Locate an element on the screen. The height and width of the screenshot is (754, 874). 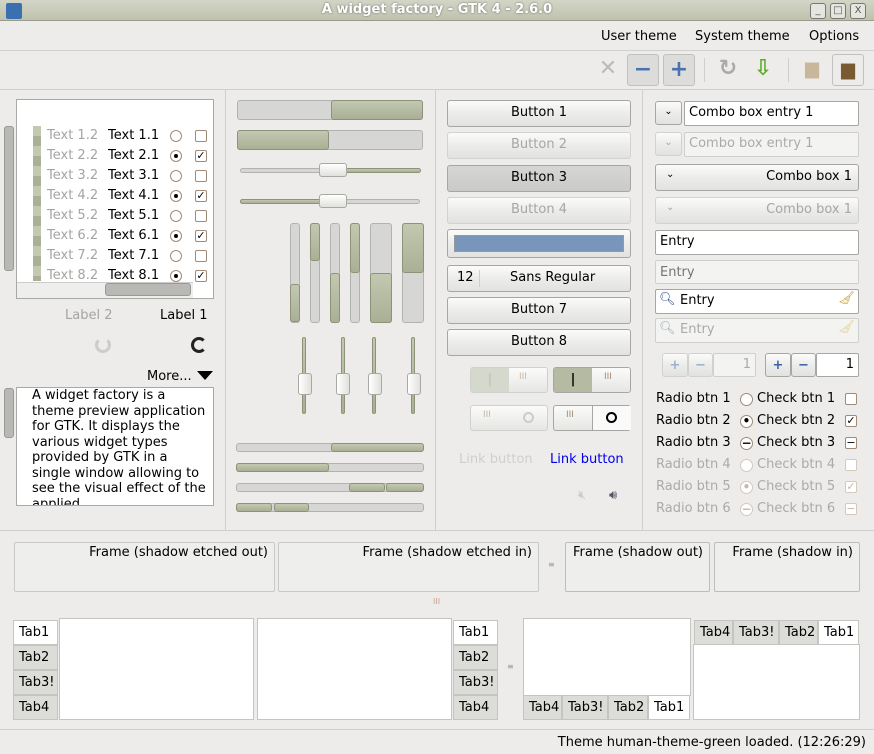
spin-decrement-disabled: − is located at coordinates (700, 365).